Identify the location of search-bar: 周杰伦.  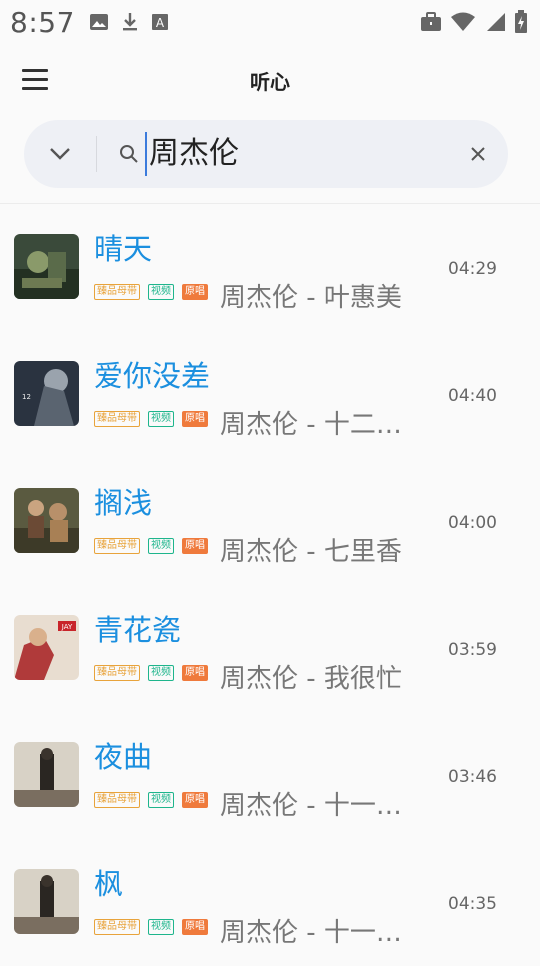
(266, 154).